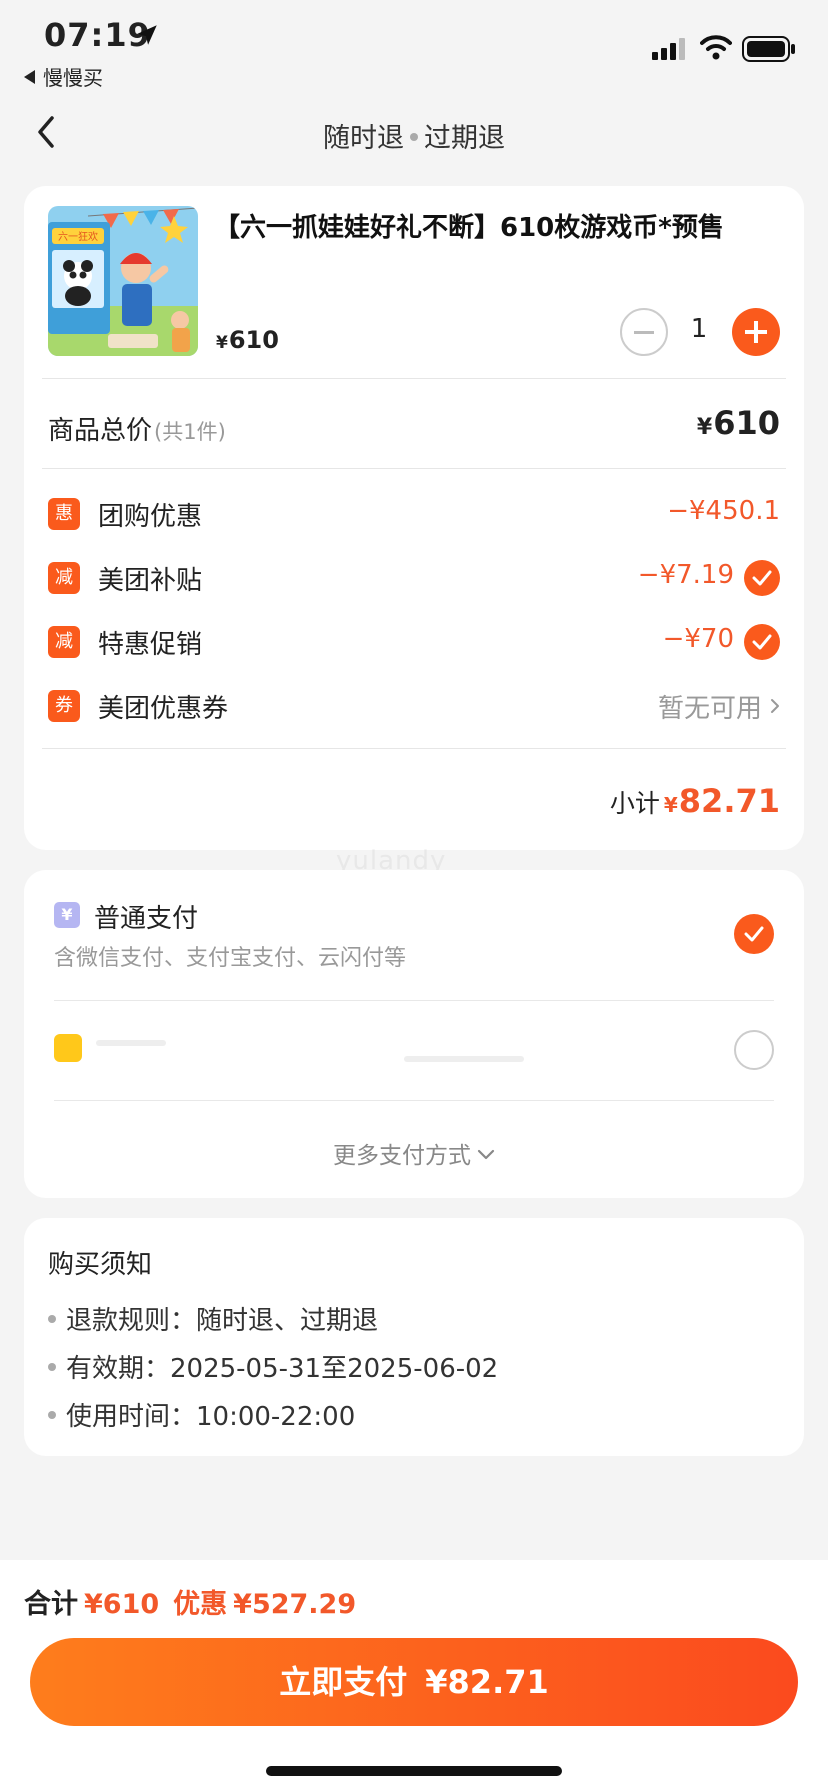  What do you see at coordinates (754, 1050) in the screenshot?
I see `payment-alt-radio` at bounding box center [754, 1050].